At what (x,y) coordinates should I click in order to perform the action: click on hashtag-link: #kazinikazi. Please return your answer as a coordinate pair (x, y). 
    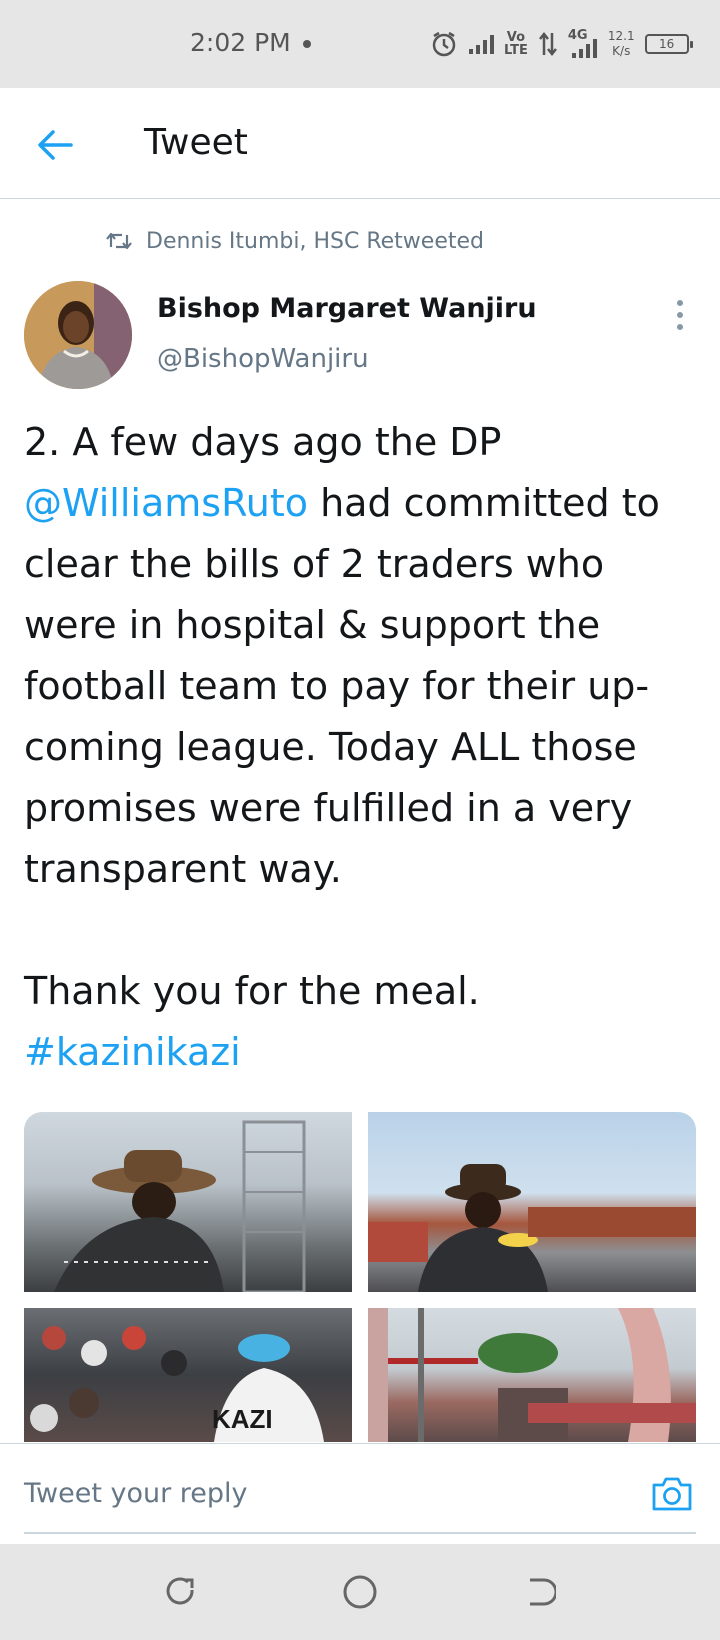
    Looking at the image, I should click on (132, 1052).